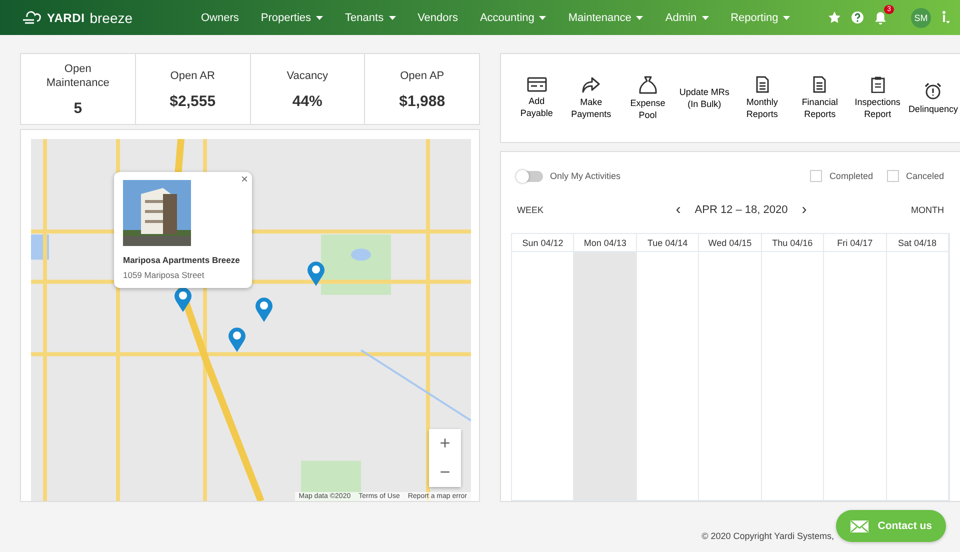  What do you see at coordinates (66, 17) in the screenshot?
I see `brand-name: YARDI` at bounding box center [66, 17].